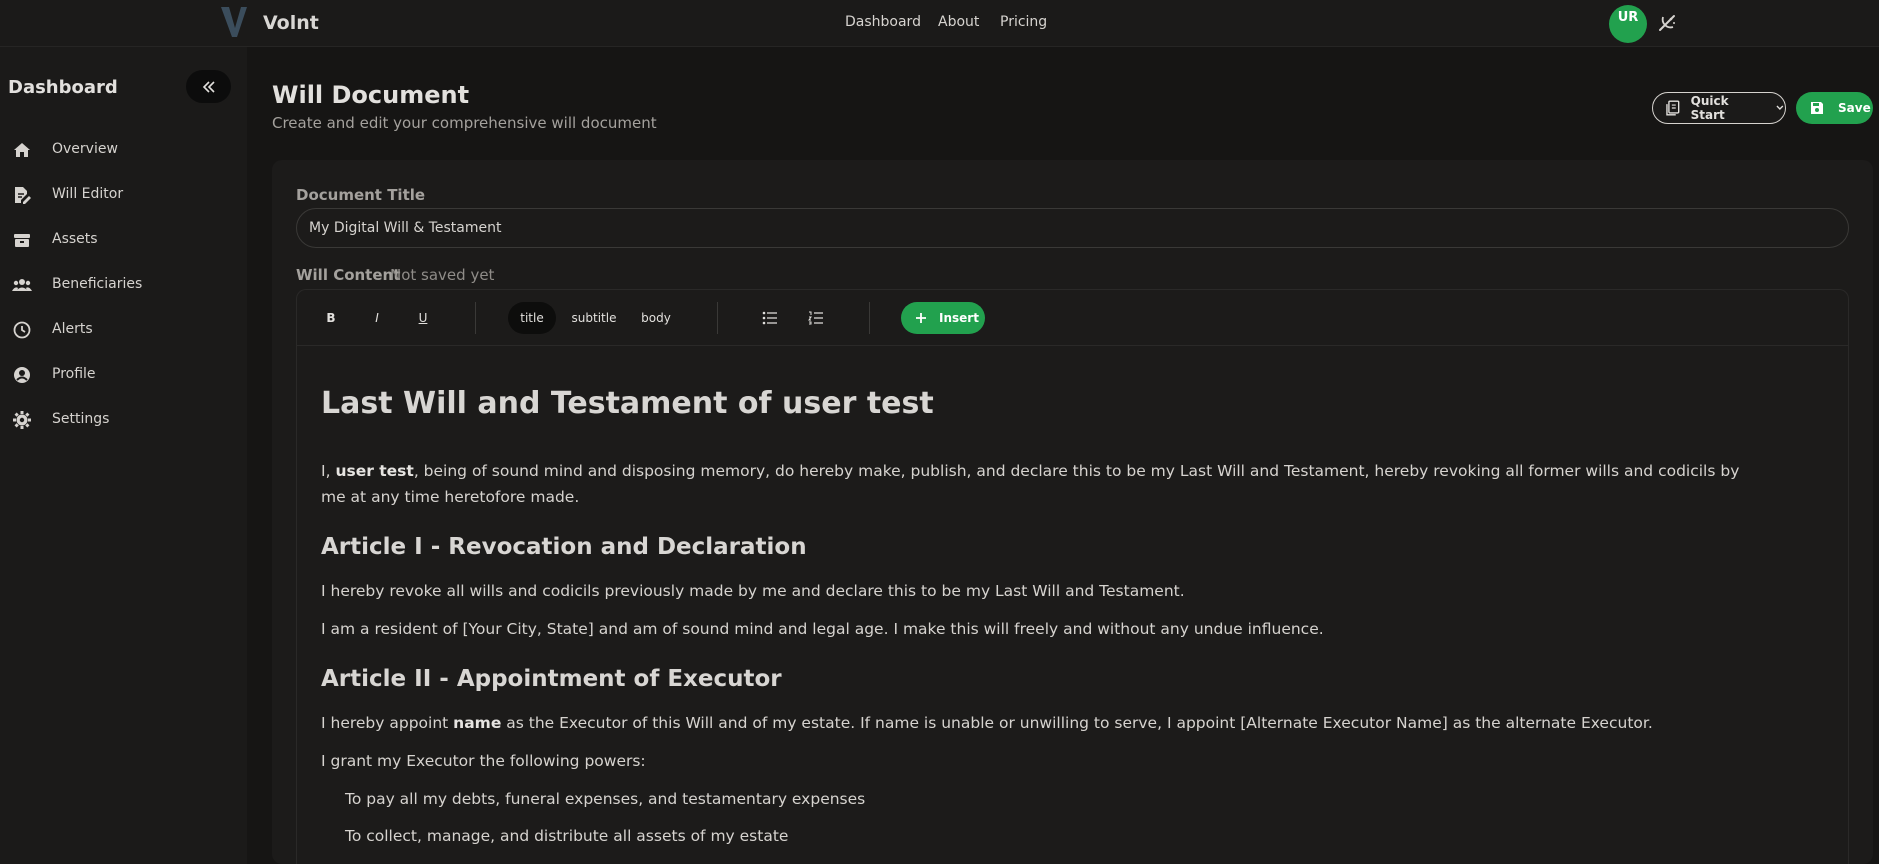 This screenshot has height=864, width=1879. What do you see at coordinates (72, 329) in the screenshot?
I see `sidebar-item-label: Alerts` at bounding box center [72, 329].